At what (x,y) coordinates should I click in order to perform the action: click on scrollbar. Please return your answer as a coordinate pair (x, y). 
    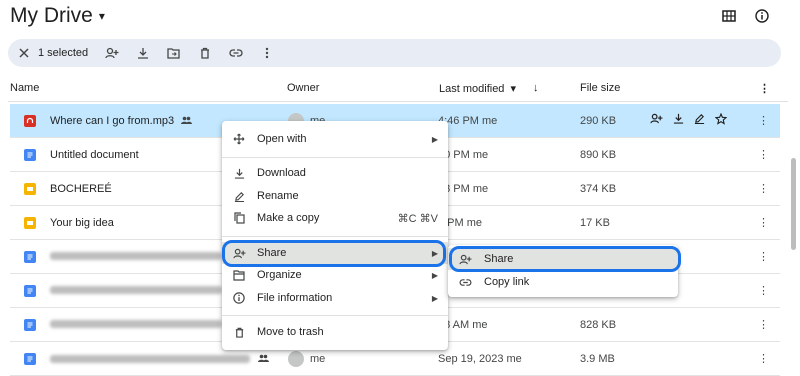
    Looking at the image, I should click on (793, 204).